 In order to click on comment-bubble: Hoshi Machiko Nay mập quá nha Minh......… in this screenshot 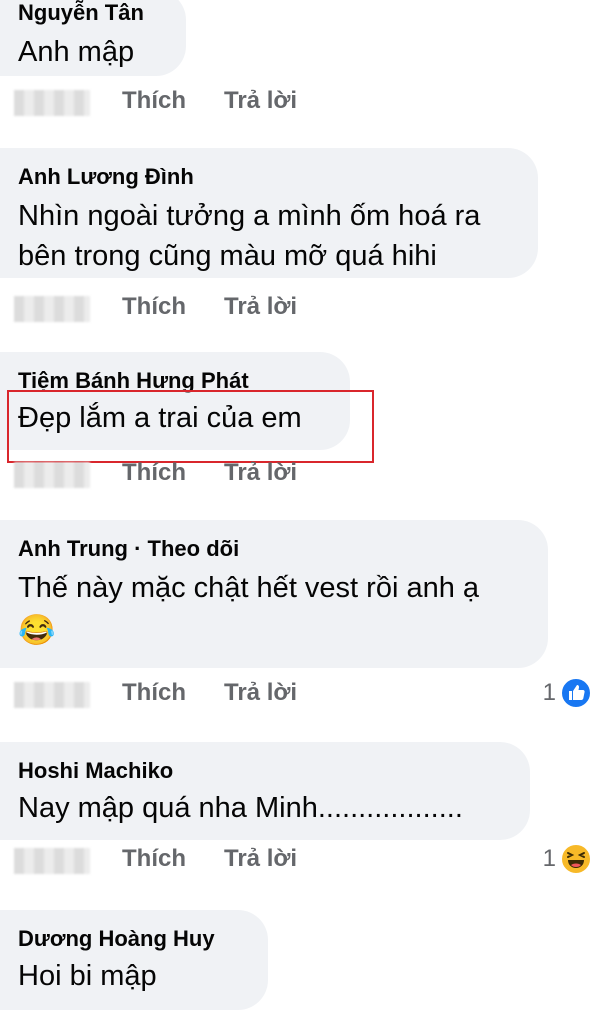, I will do `click(265, 791)`.